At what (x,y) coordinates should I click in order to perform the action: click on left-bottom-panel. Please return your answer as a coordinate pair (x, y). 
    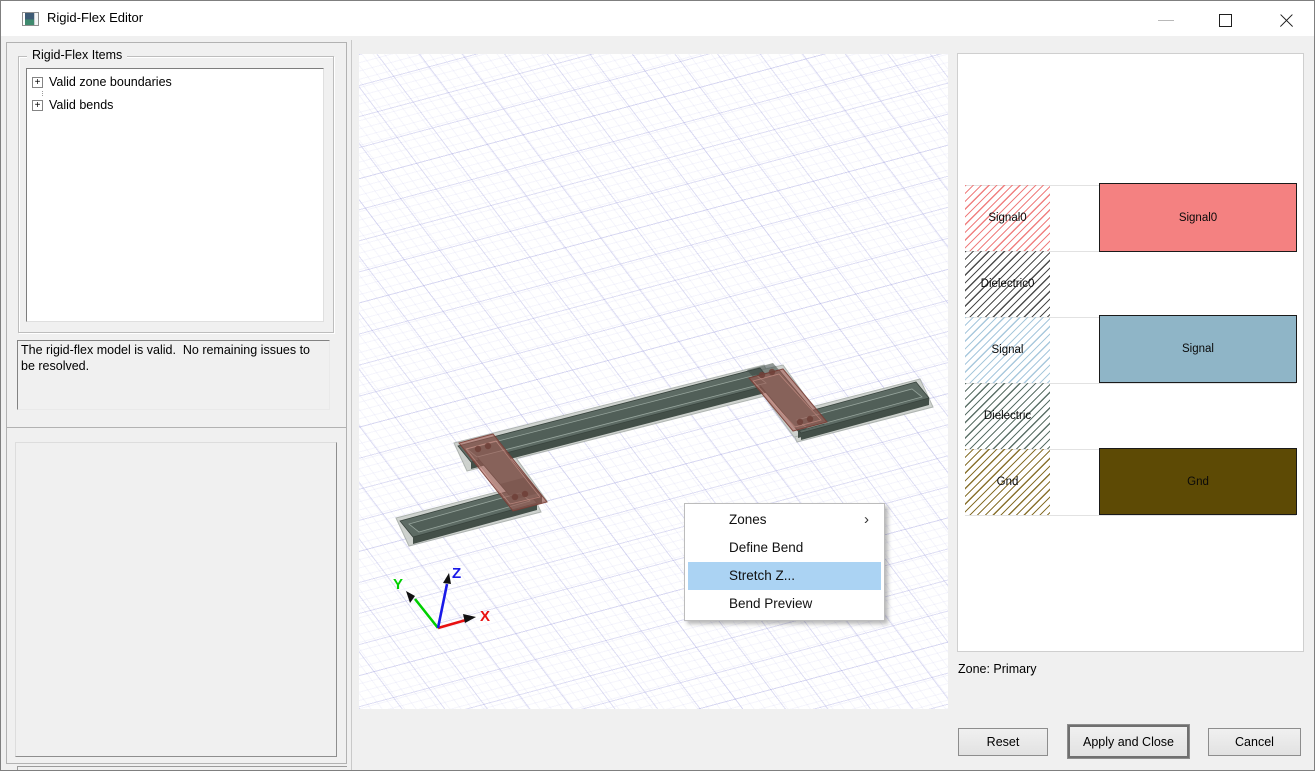
    Looking at the image, I should click on (176, 595).